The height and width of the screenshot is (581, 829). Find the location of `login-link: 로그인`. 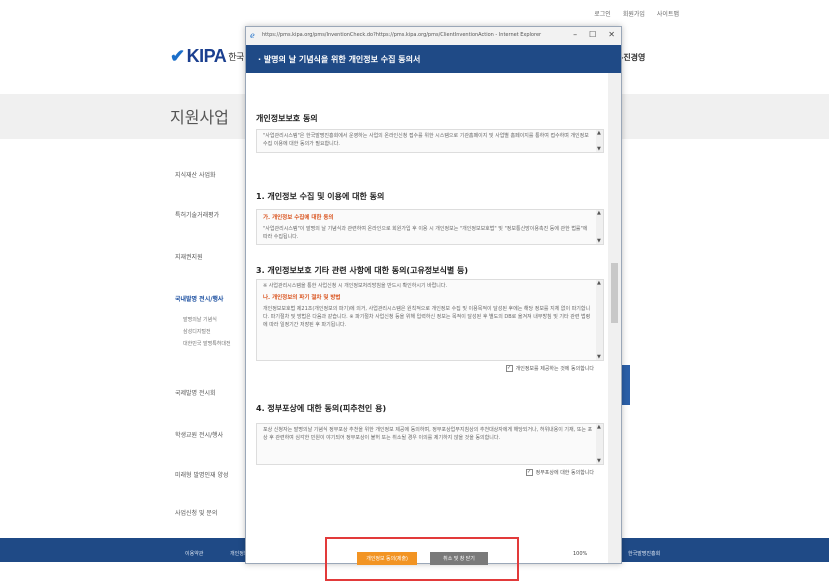

login-link: 로그인 is located at coordinates (602, 13).